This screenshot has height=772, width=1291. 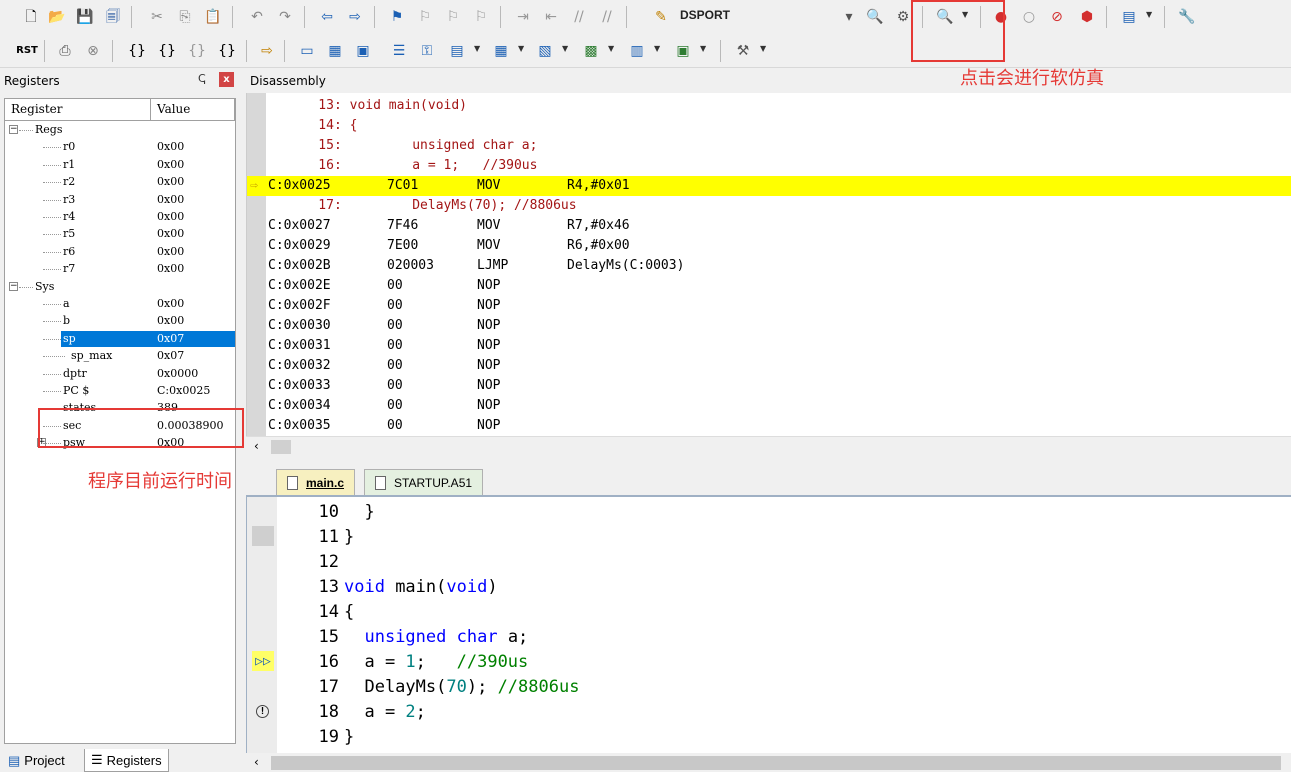 What do you see at coordinates (683, 51) in the screenshot?
I see `system-viewer-icon: ▣` at bounding box center [683, 51].